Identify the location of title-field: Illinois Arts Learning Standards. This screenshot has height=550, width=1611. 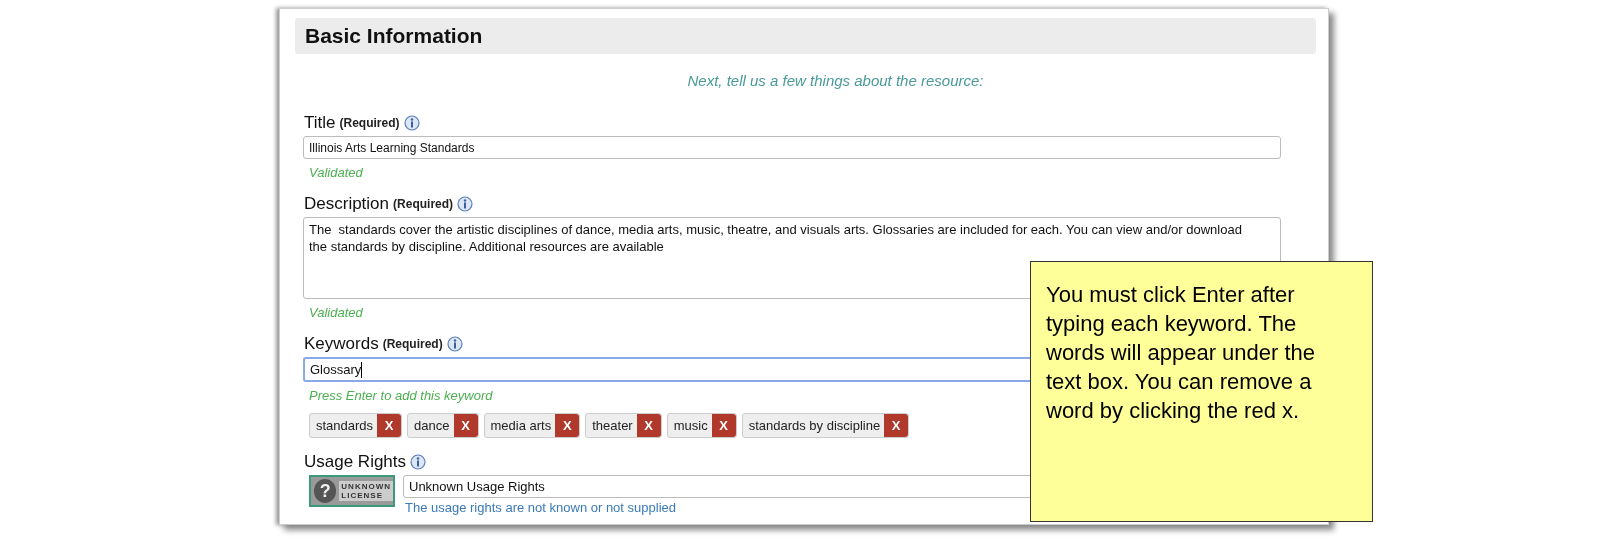
(792, 147).